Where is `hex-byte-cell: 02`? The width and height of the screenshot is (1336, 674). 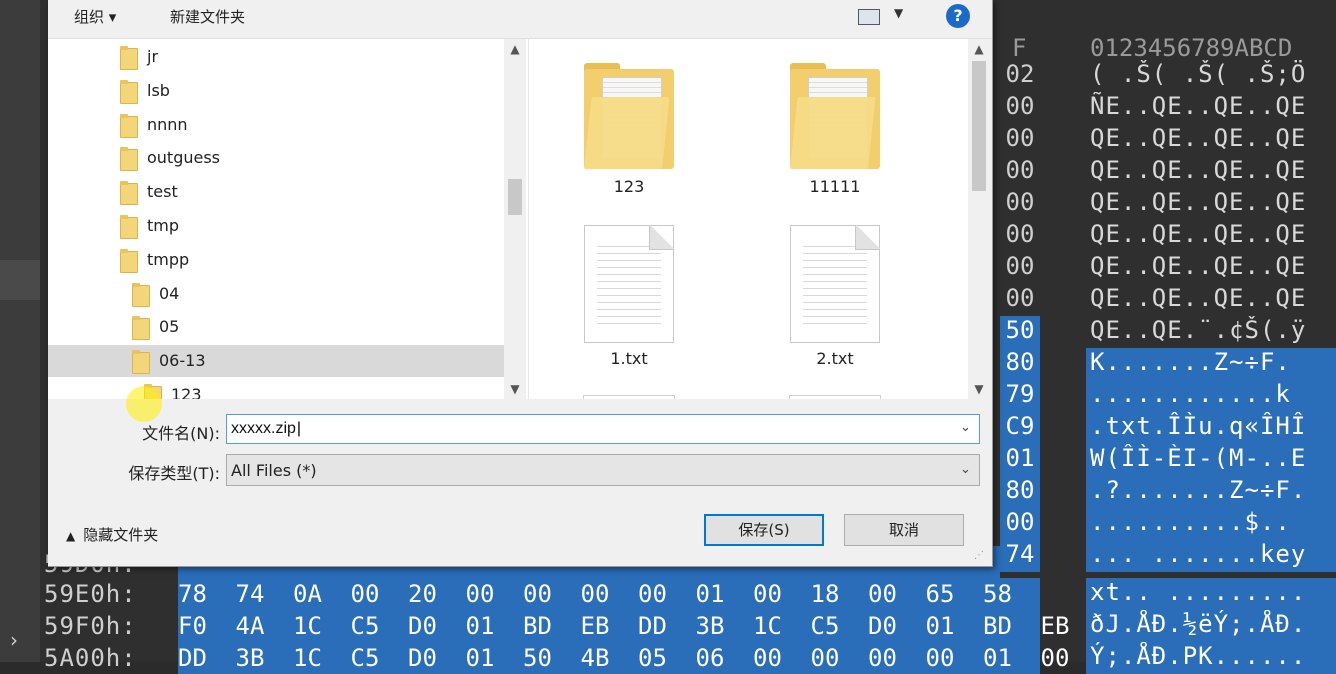
hex-byte-cell: 02 is located at coordinates (1020, 76).